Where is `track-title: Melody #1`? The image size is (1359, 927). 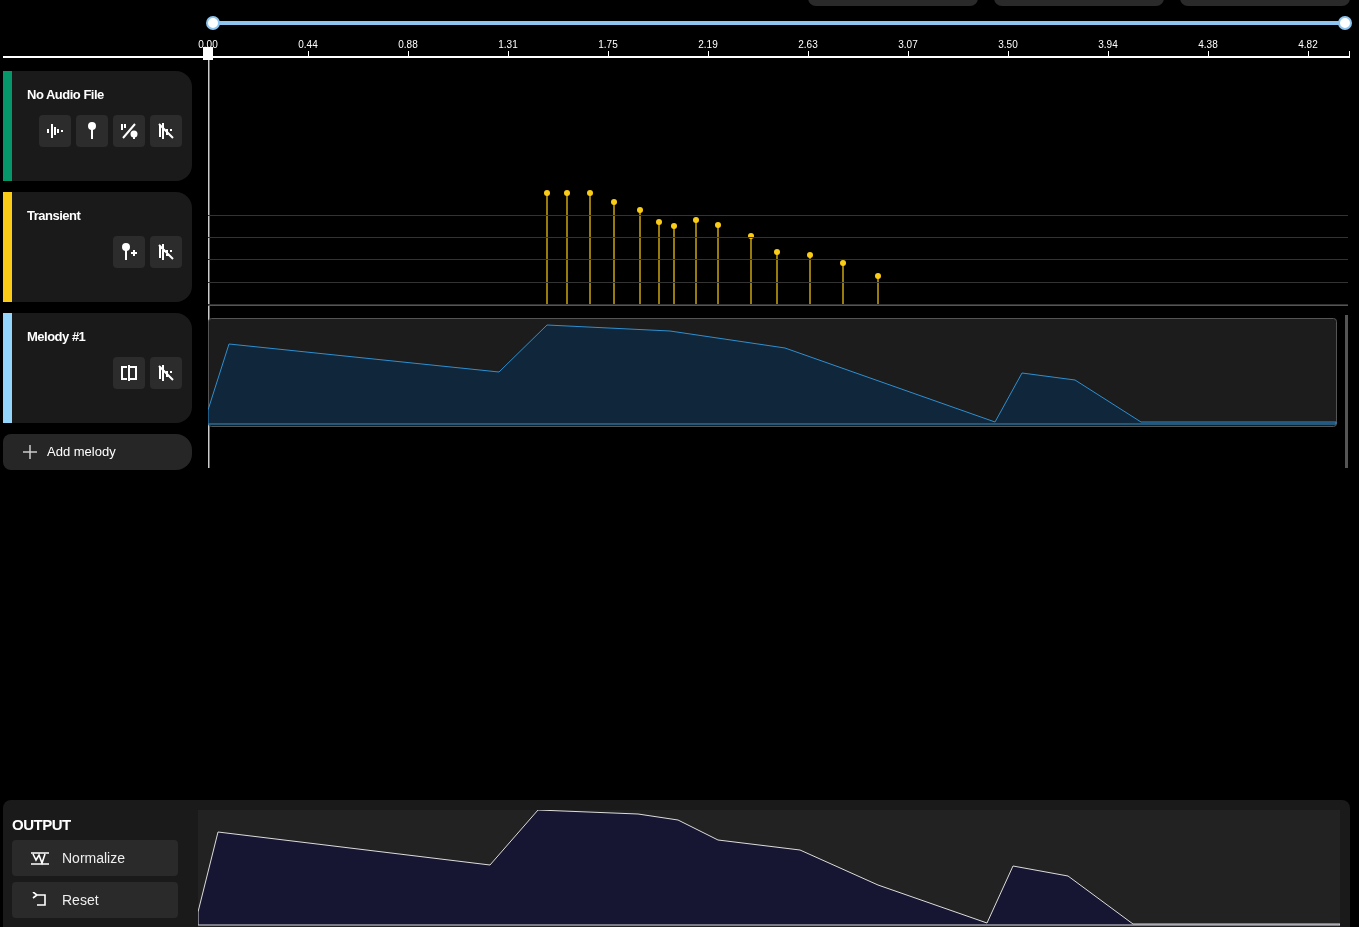 track-title: Melody #1 is located at coordinates (56, 337).